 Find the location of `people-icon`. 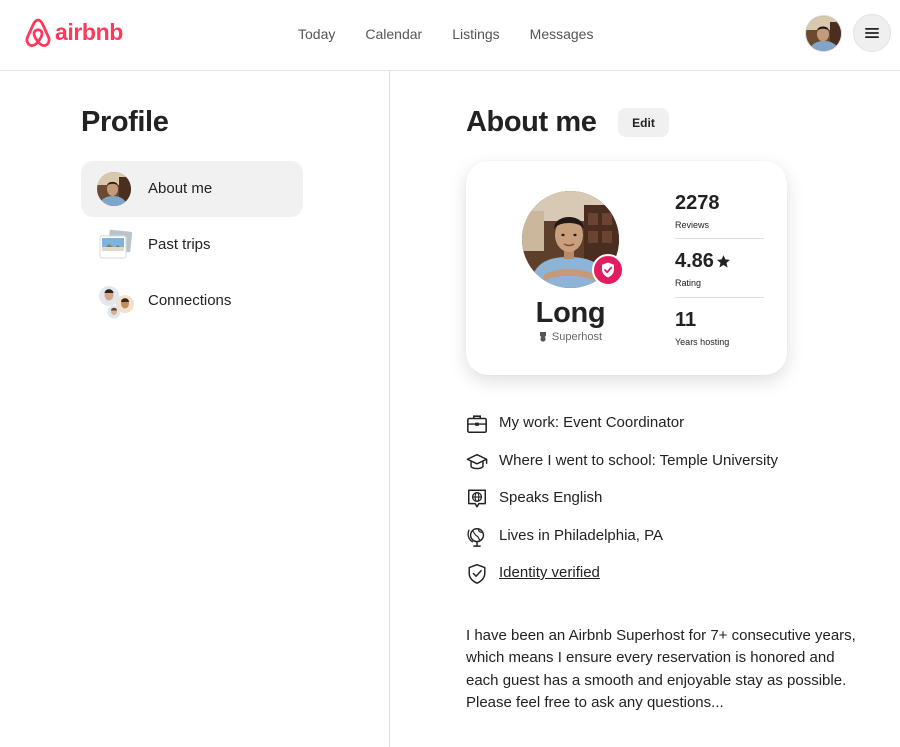

people-icon is located at coordinates (115, 301).